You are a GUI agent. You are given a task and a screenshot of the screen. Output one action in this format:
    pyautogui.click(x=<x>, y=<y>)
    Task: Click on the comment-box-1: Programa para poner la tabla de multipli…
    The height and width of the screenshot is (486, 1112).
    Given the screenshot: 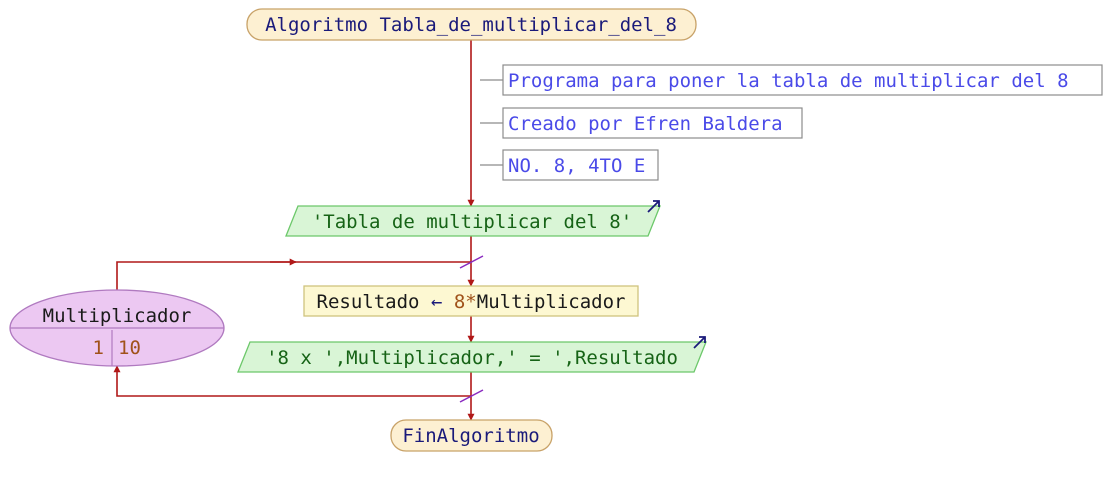 What is the action you would take?
    pyautogui.click(x=802, y=80)
    